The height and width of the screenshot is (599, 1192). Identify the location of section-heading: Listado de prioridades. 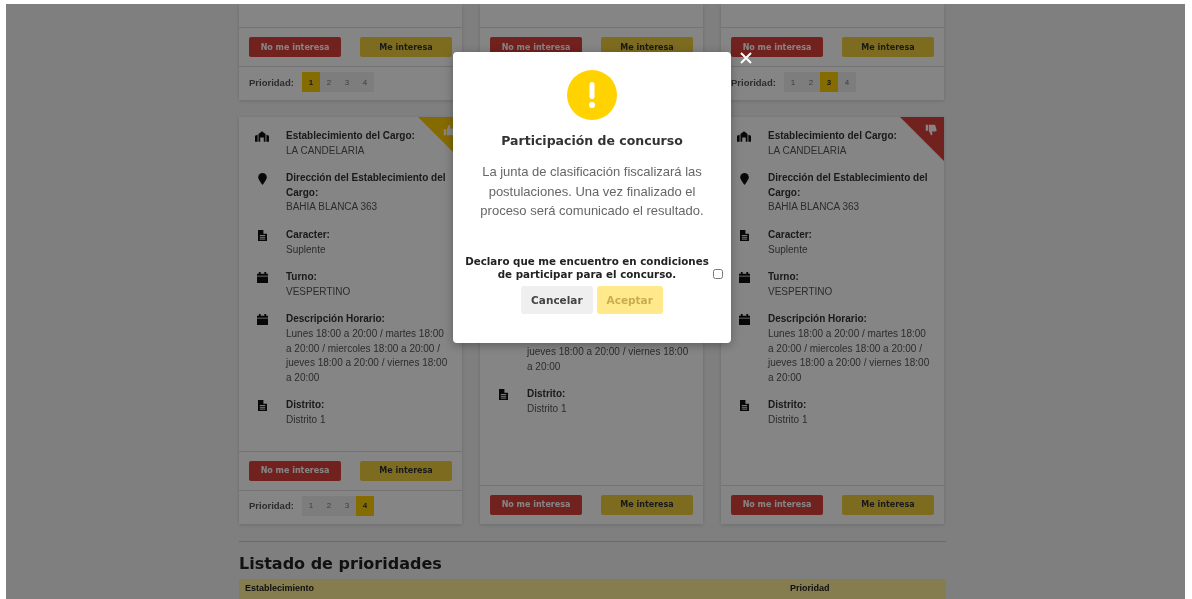
(341, 563).